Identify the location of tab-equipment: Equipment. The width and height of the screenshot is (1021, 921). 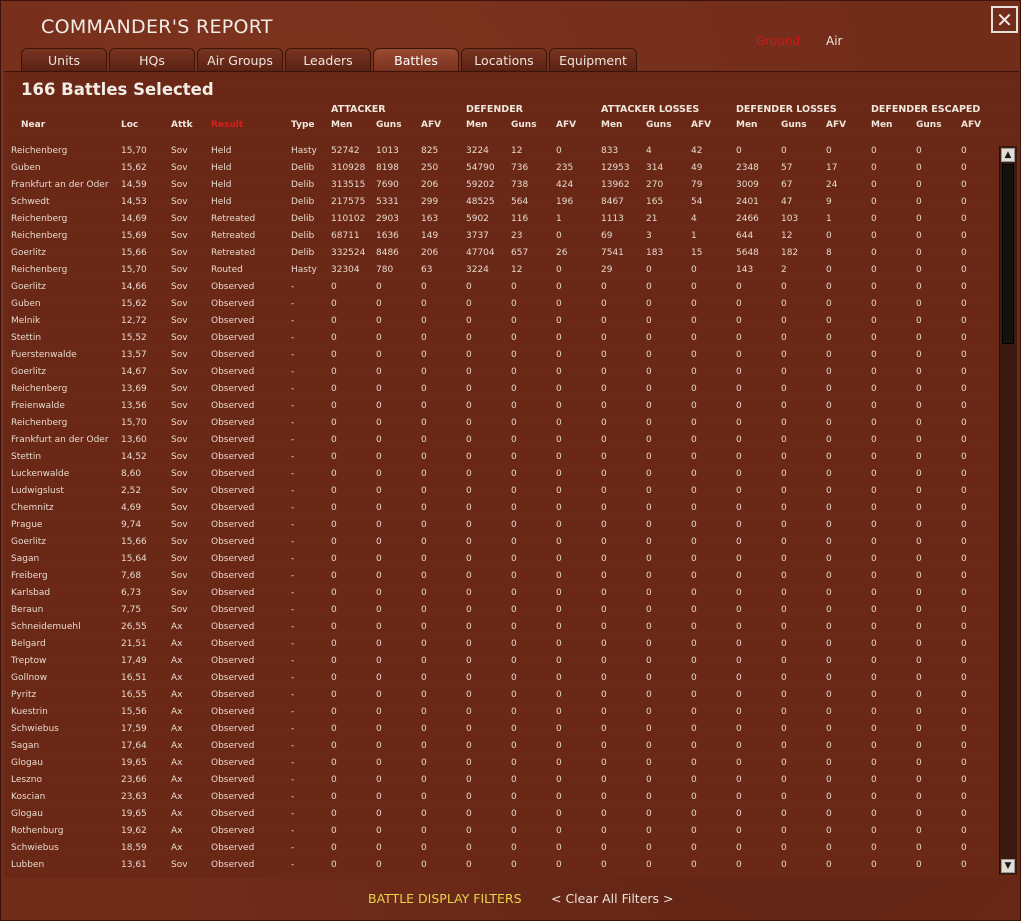
(593, 59).